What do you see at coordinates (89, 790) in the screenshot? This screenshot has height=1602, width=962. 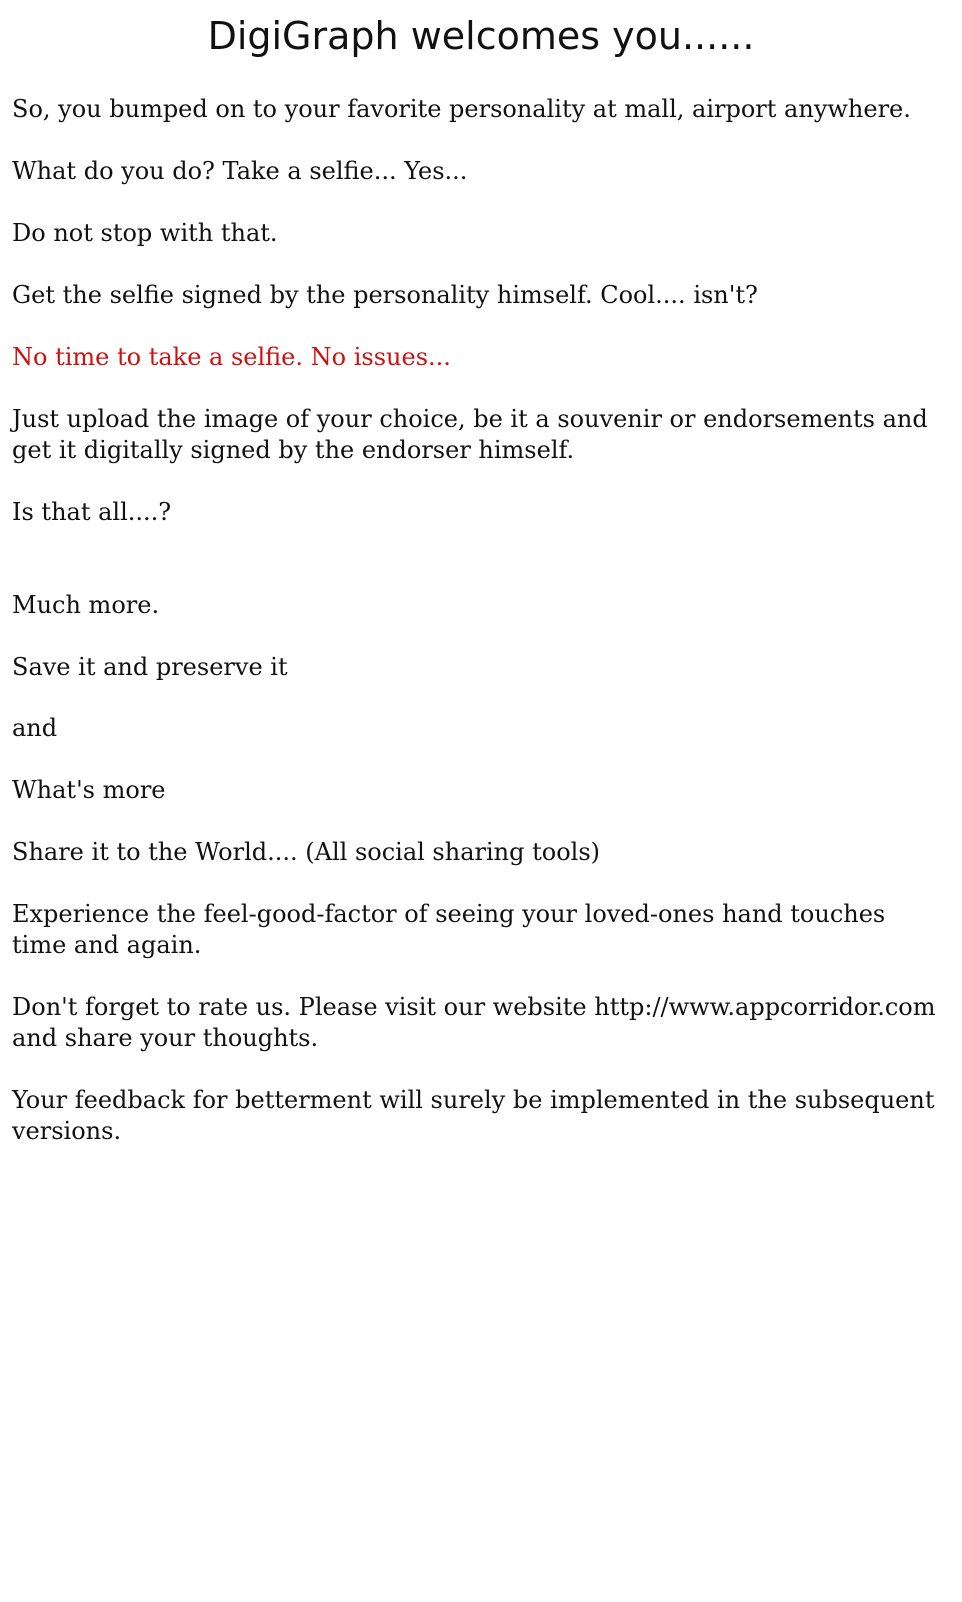 I see `paragraph-whats-more: What's more` at bounding box center [89, 790].